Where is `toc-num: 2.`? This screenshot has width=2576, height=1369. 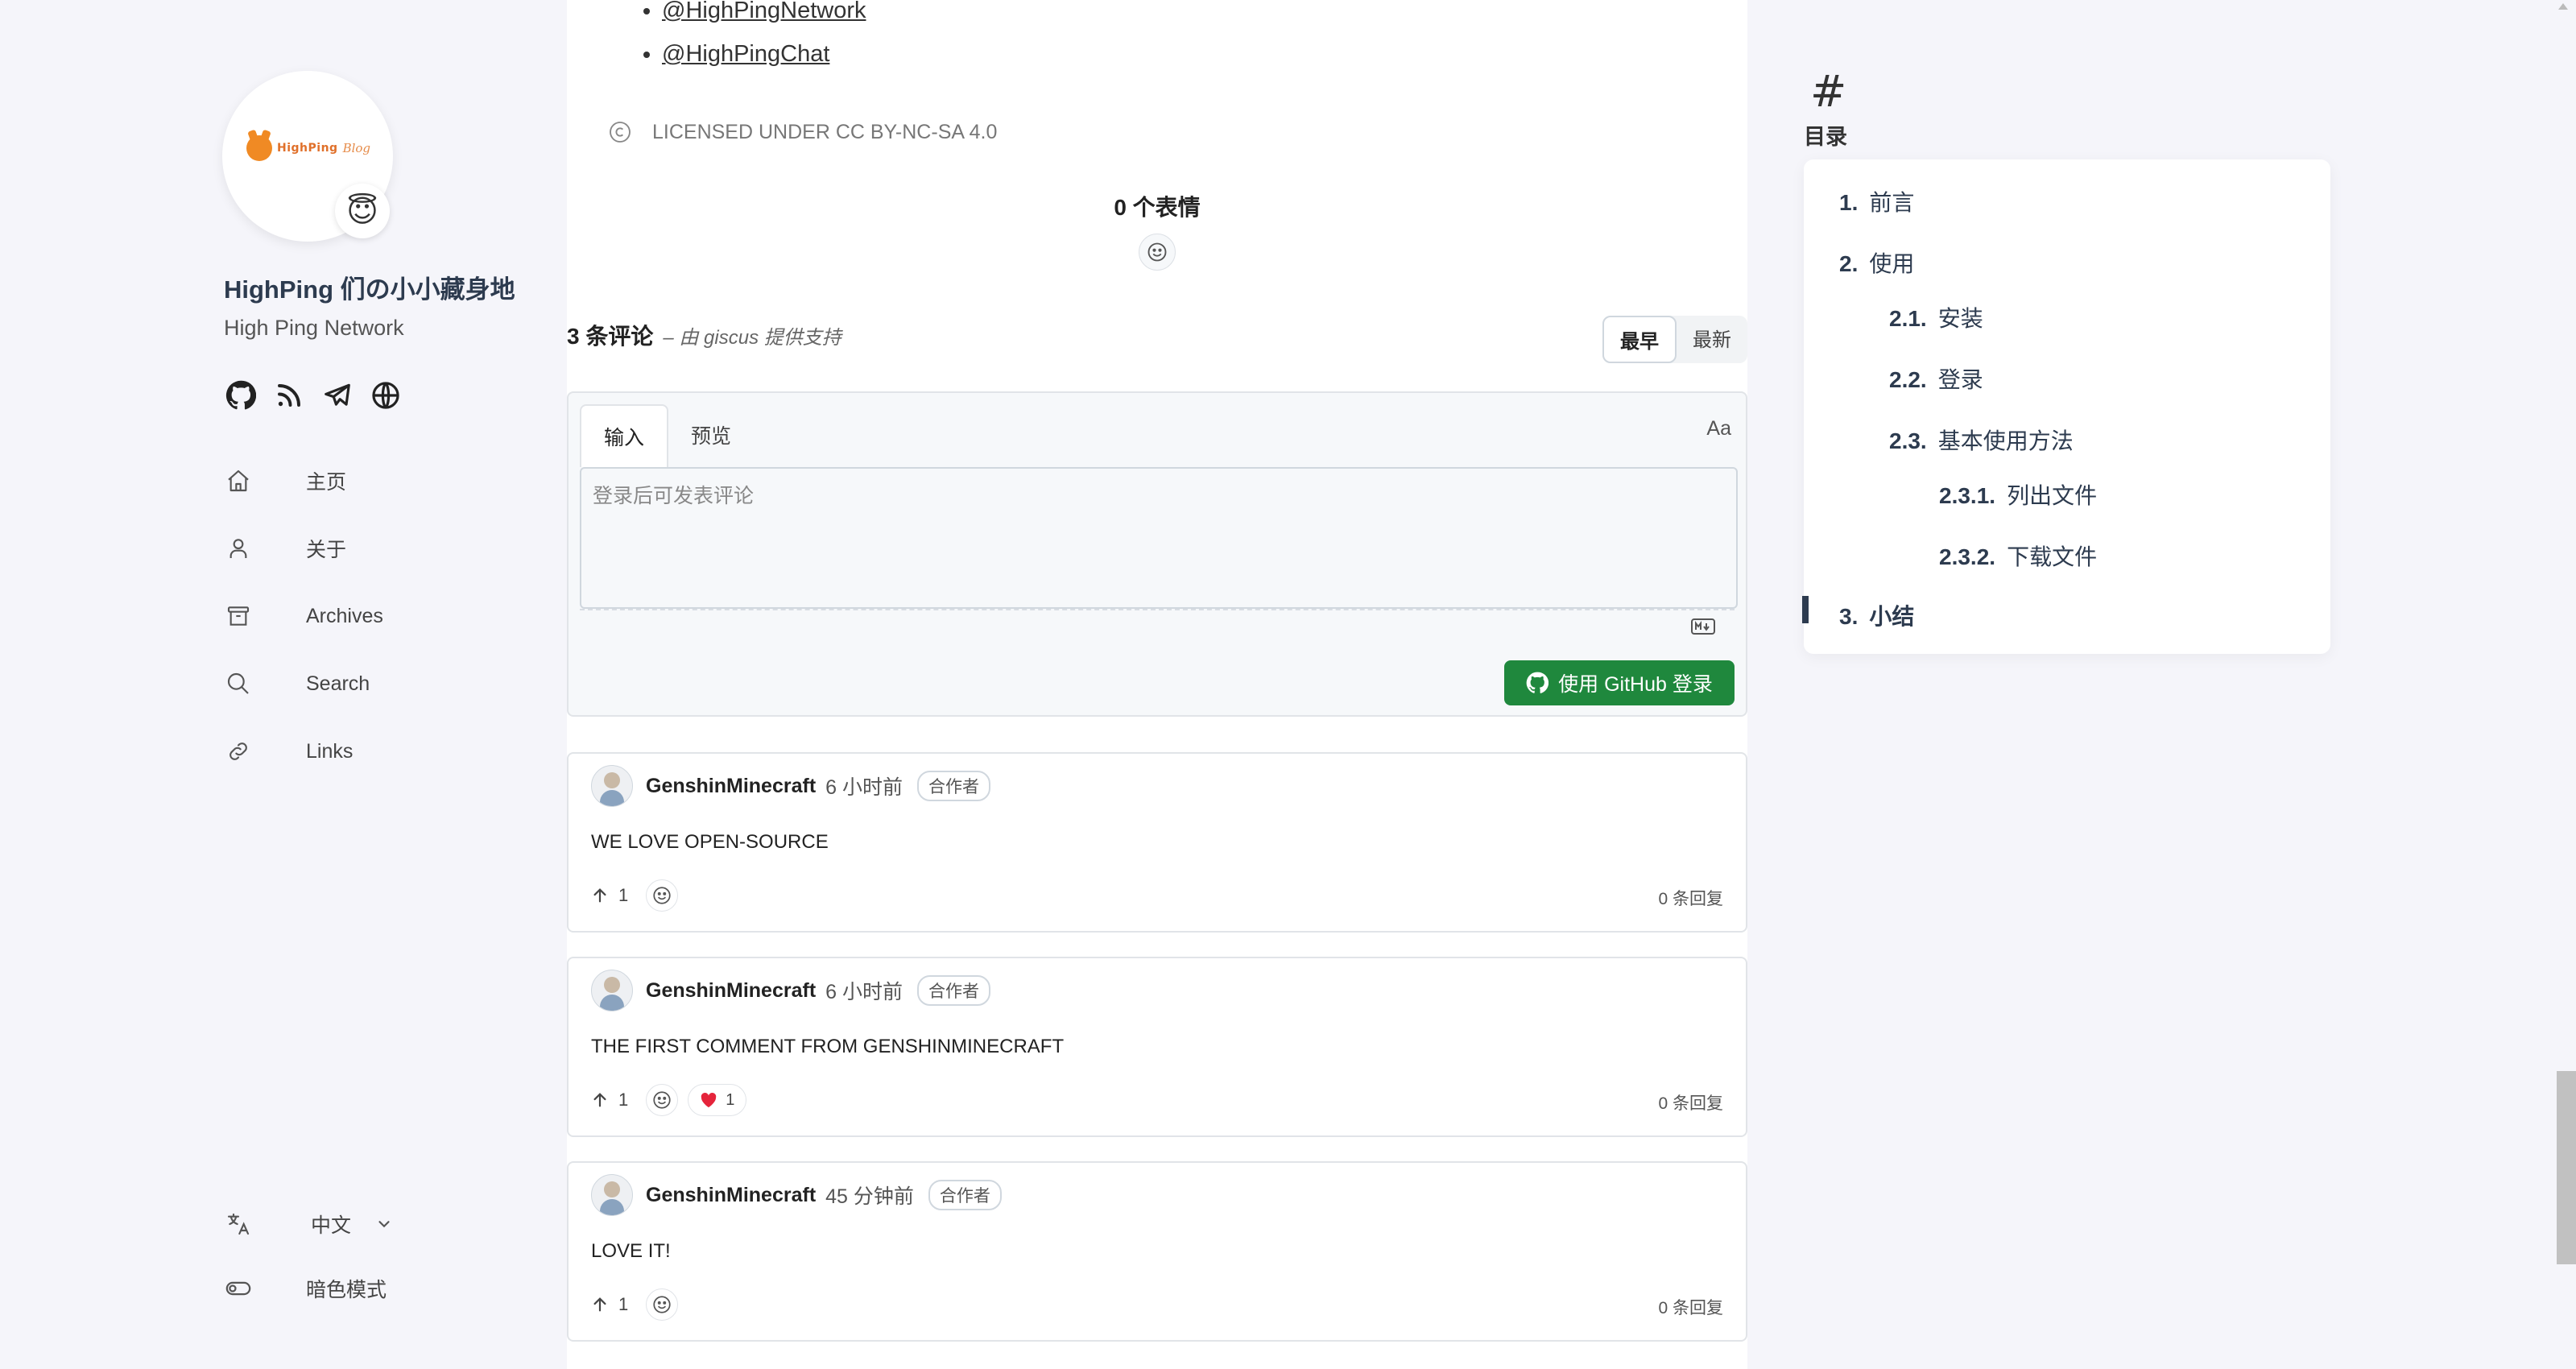
toc-num: 2. is located at coordinates (1849, 263).